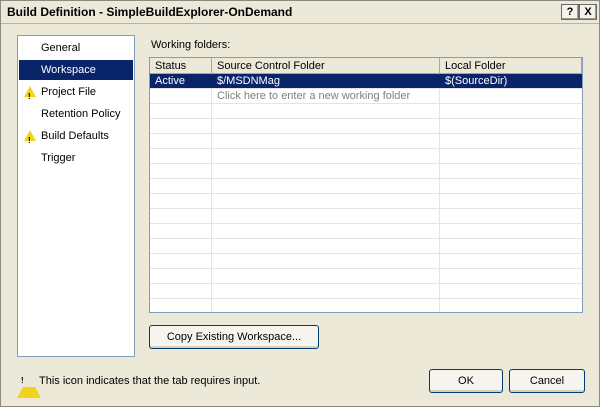 This screenshot has width=600, height=407. What do you see at coordinates (191, 45) in the screenshot?
I see `working-folders-label: Working folders:` at bounding box center [191, 45].